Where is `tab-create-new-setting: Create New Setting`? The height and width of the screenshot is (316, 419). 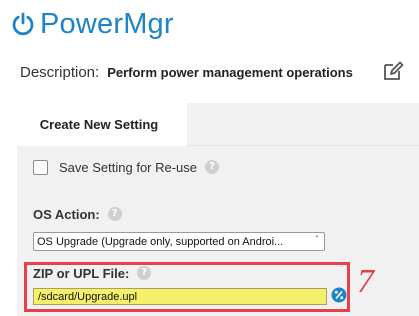 tab-create-new-setting: Create New Setting is located at coordinates (102, 125).